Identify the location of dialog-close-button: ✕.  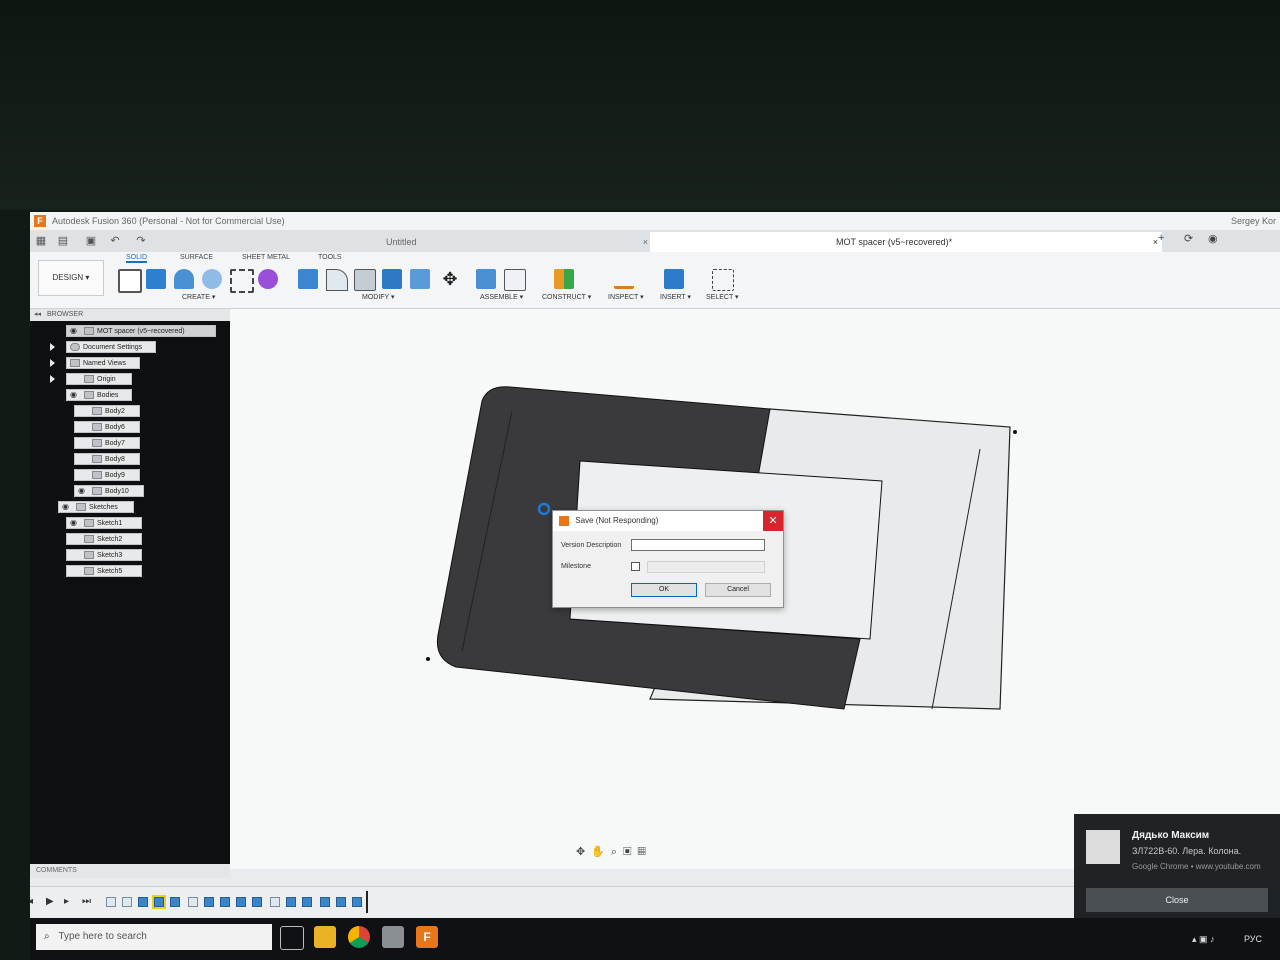
(773, 521).